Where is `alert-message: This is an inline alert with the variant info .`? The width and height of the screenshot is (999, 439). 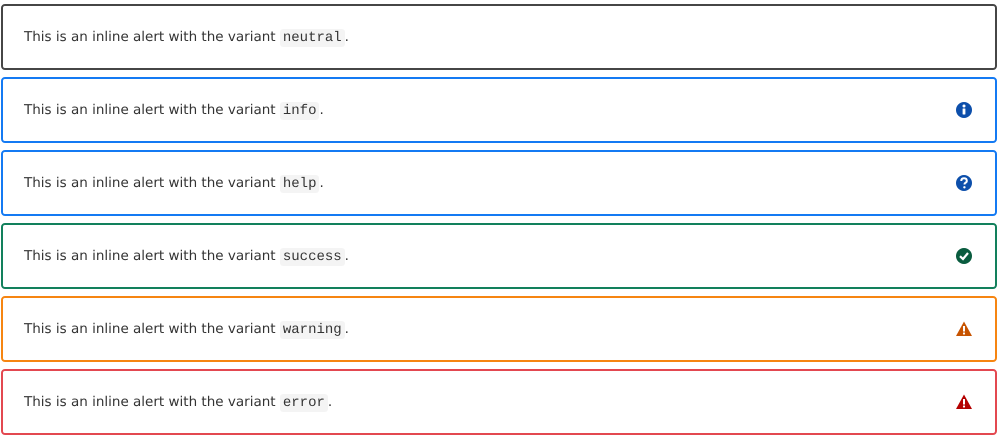
alert-message: This is an inline alert with the variant info . is located at coordinates (174, 110).